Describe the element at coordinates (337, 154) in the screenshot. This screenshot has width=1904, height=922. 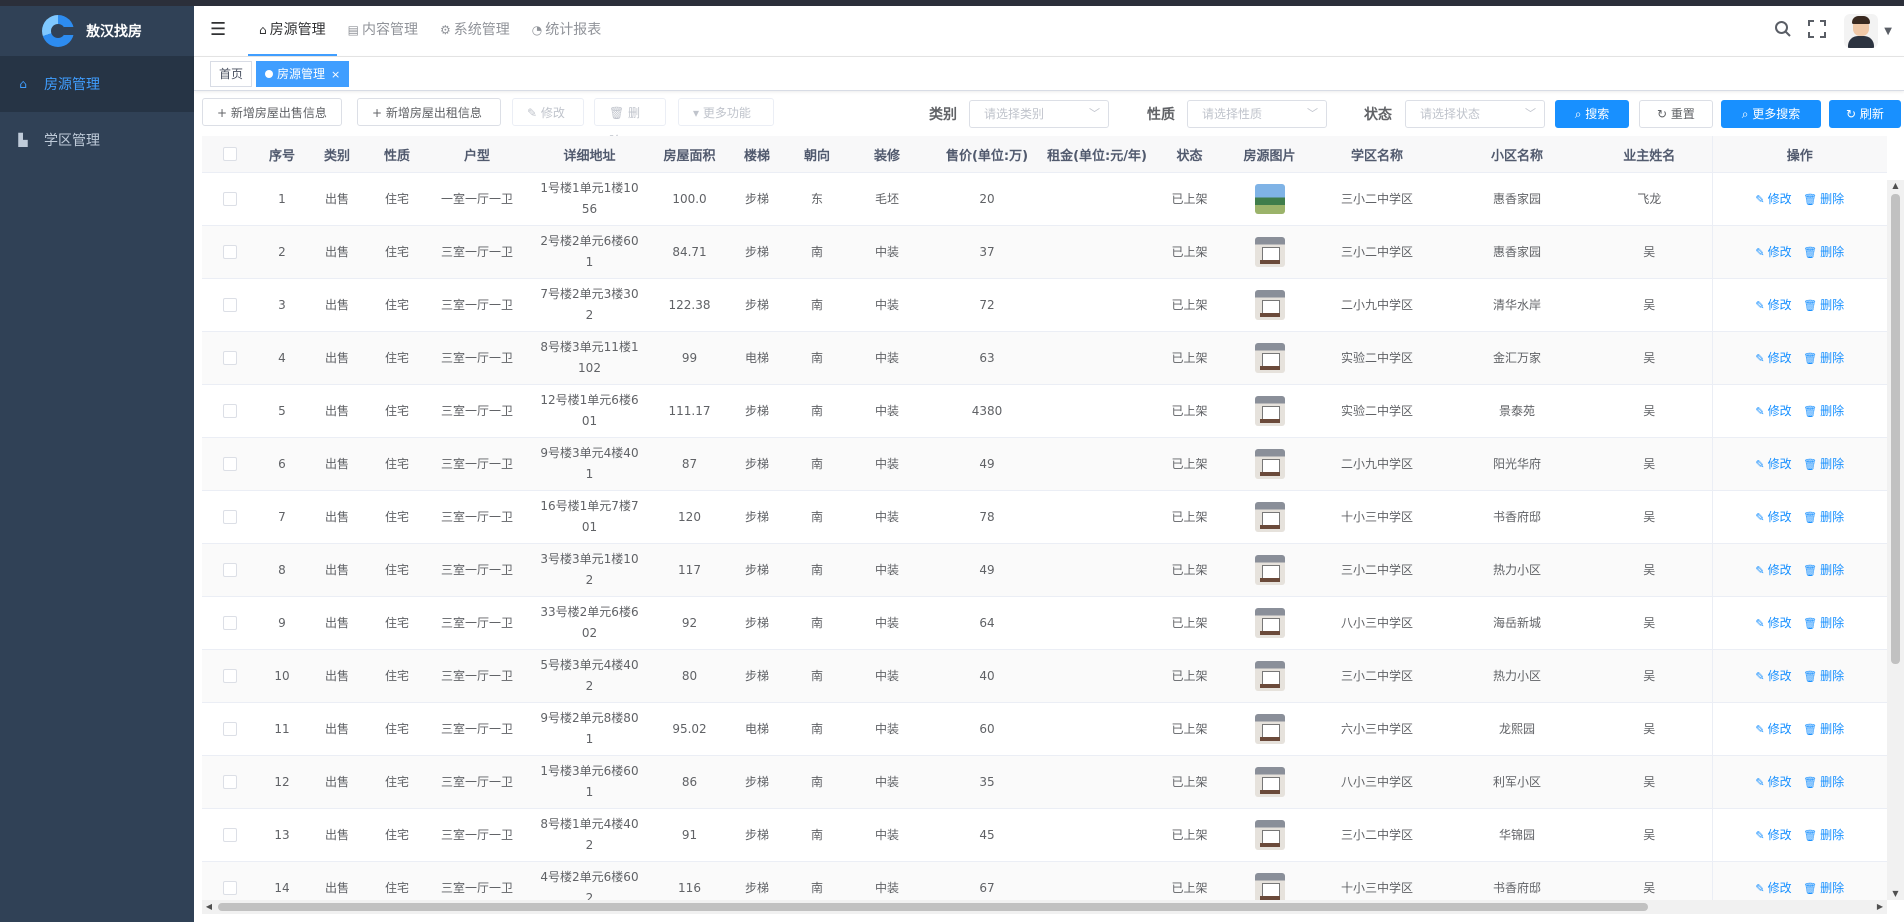
I see `column-header: 类别` at that location.